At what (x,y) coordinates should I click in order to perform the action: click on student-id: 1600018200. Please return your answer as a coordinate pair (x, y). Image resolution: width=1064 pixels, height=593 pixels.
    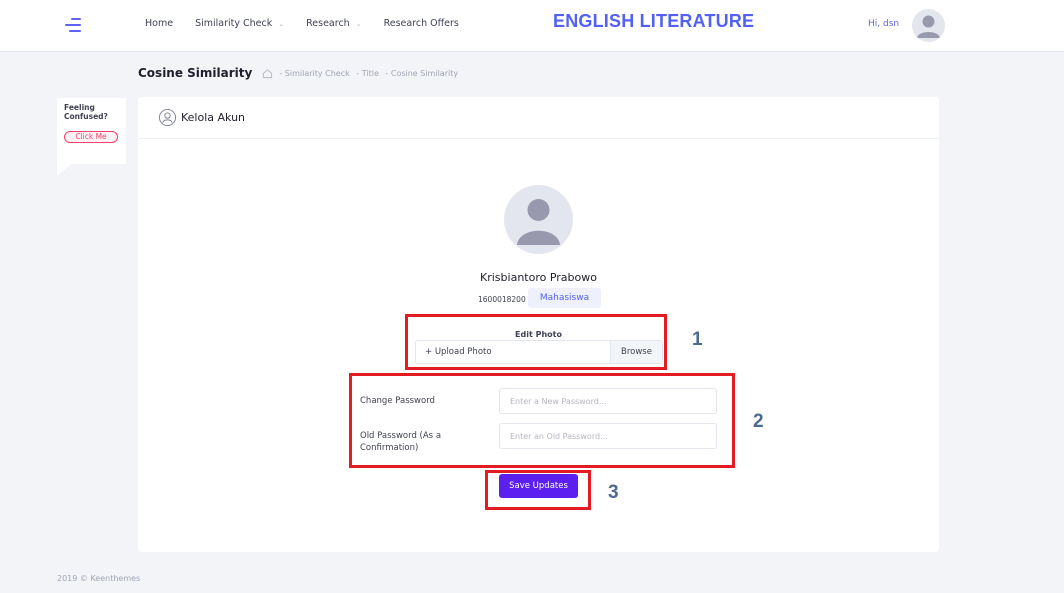
    Looking at the image, I should click on (502, 299).